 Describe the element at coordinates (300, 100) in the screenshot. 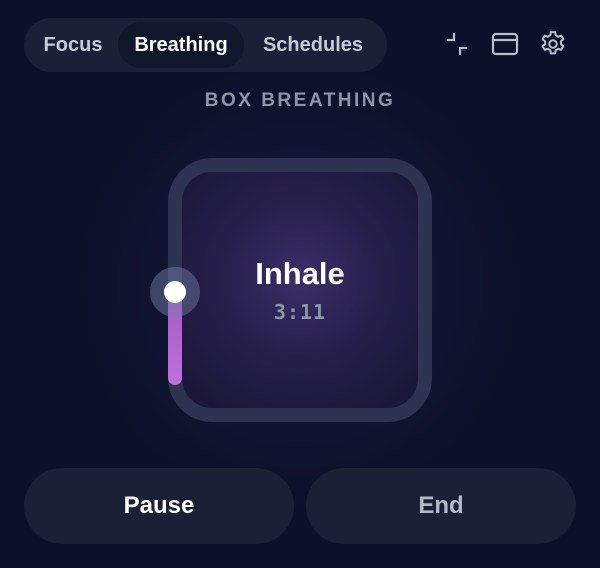

I see `mode-title: BOX BREATHING` at that location.